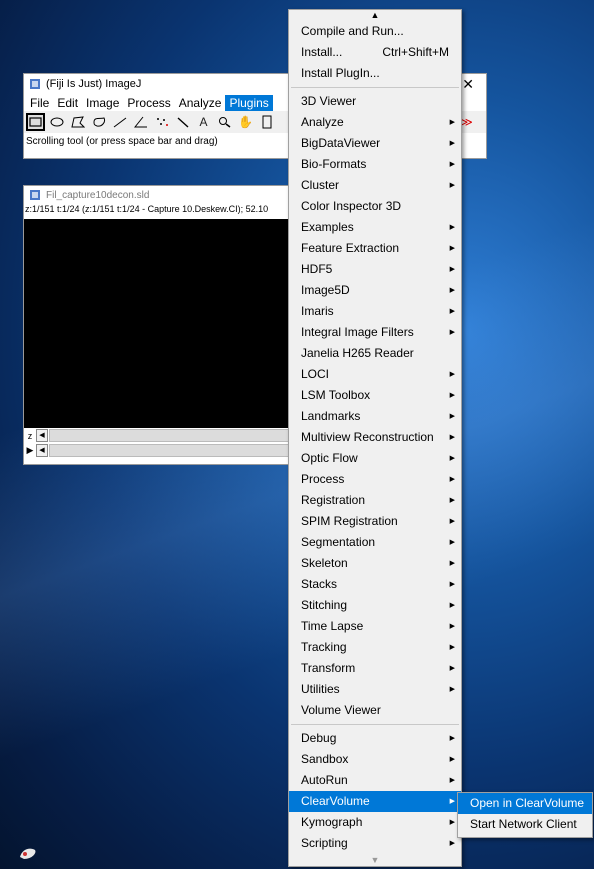  Describe the element at coordinates (375, 332) in the screenshot. I see `menu-item-integral-image-filters: Integral Image Filters ▶` at that location.